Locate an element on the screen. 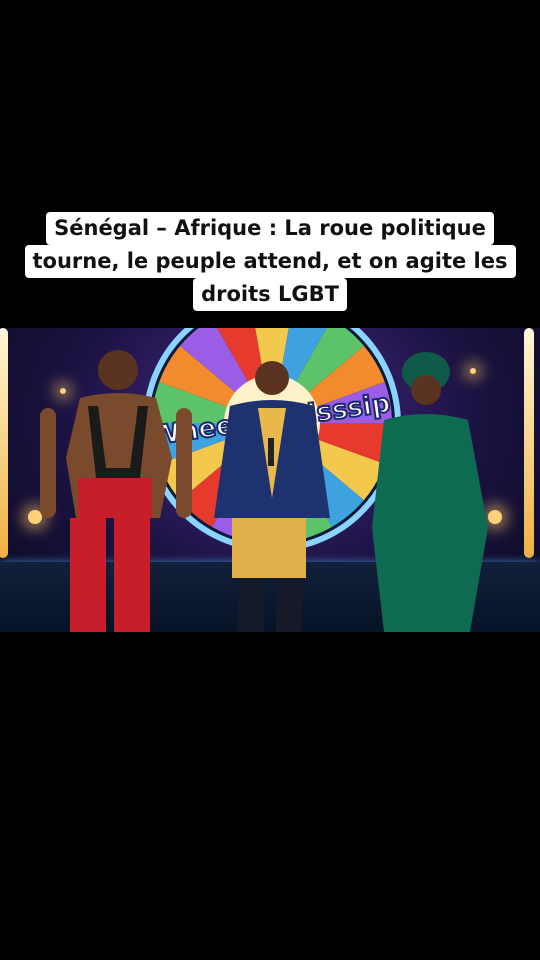 Image resolution: width=540 pixels, height=960 pixels. caption-line-3: droits LGBT is located at coordinates (270, 294).